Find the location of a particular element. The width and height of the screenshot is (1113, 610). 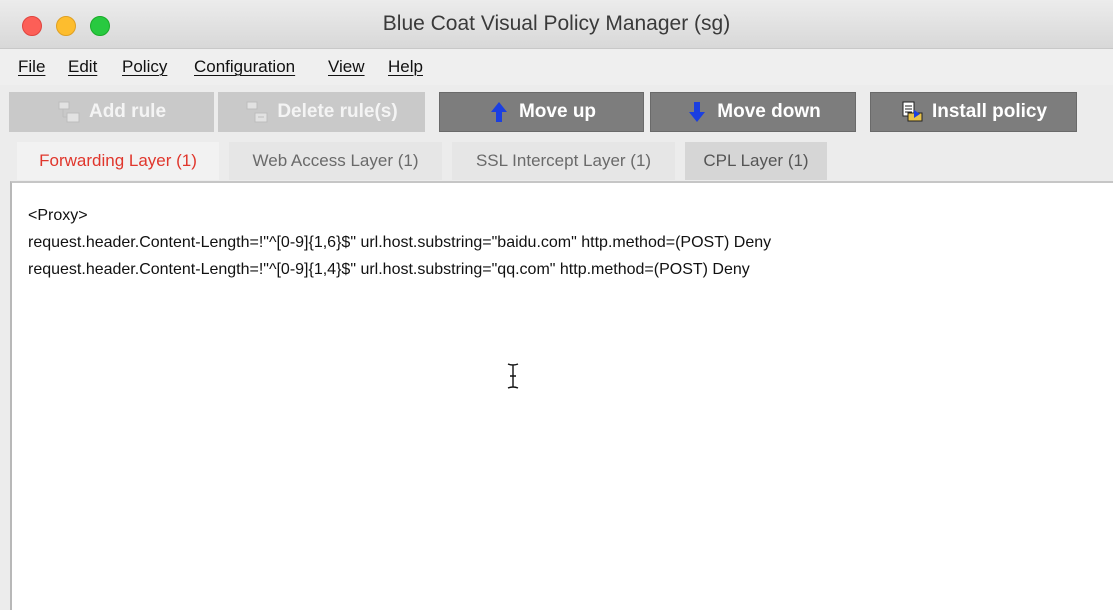

arrow-down-icon is located at coordinates (697, 112).